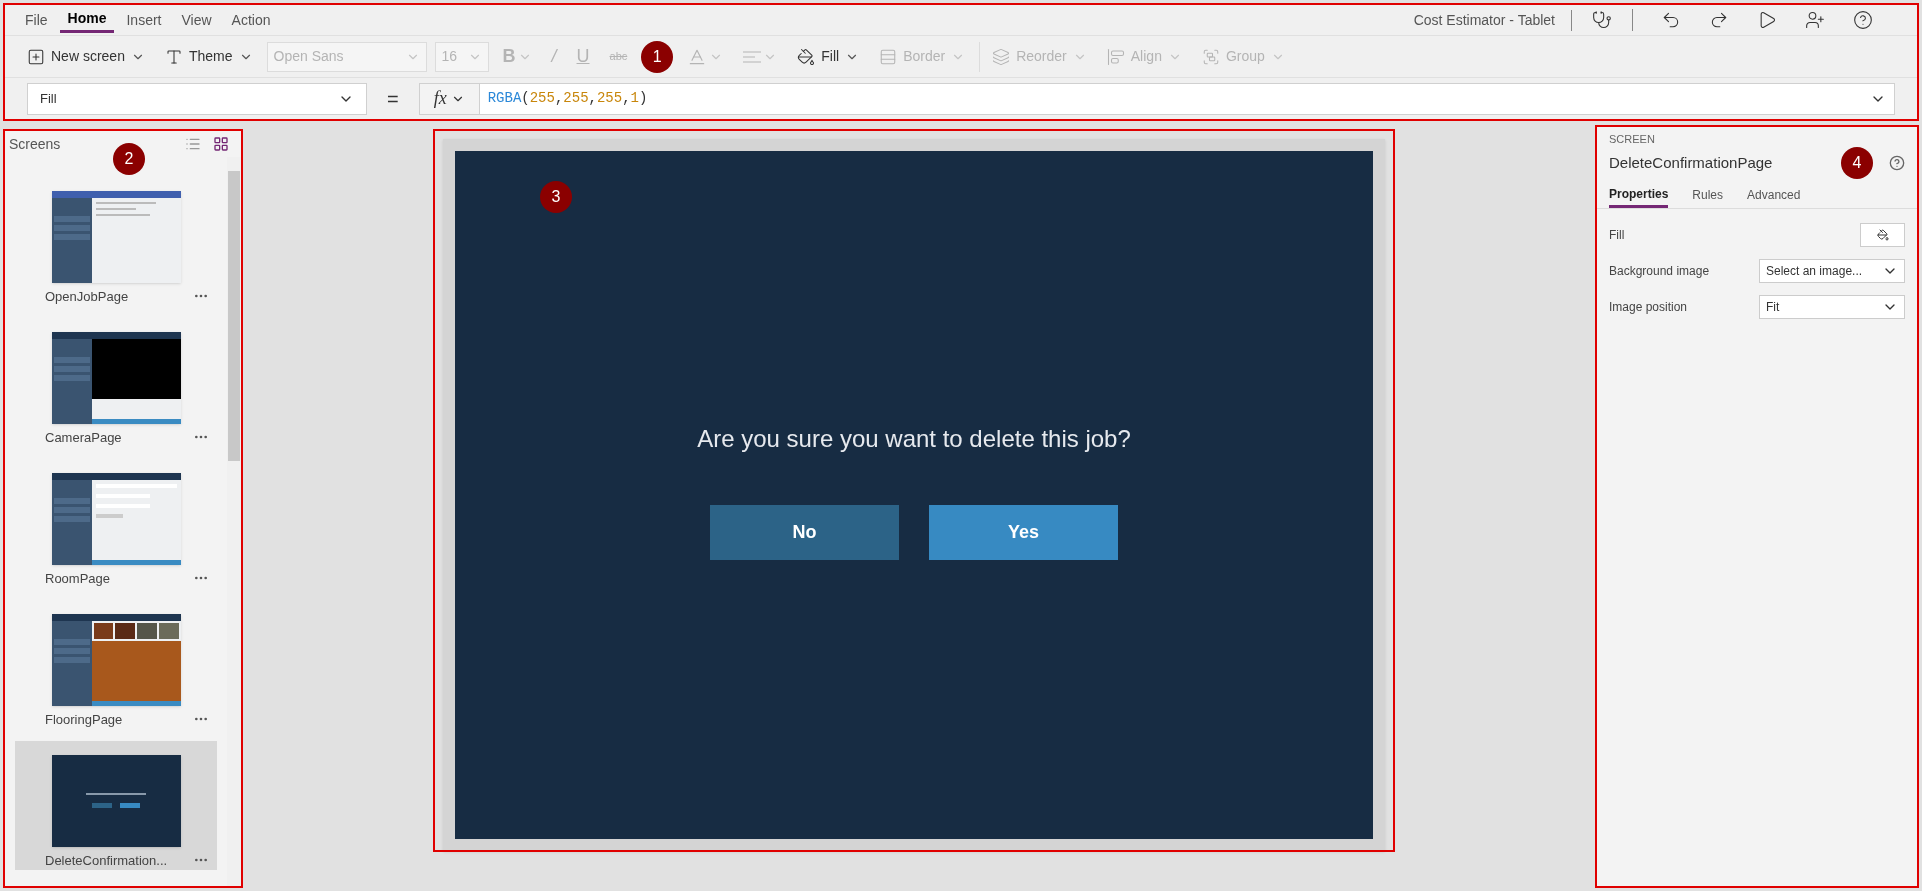  I want to click on screen-list-item: OpenJobPage, so click(116, 241).